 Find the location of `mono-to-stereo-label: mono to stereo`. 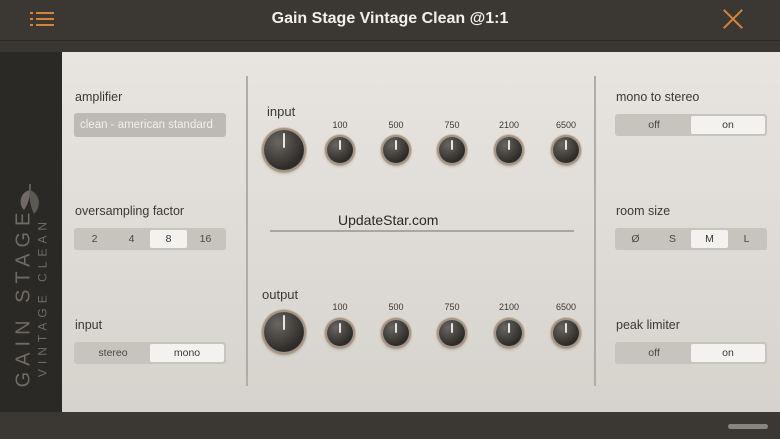

mono-to-stereo-label: mono to stereo is located at coordinates (658, 97).